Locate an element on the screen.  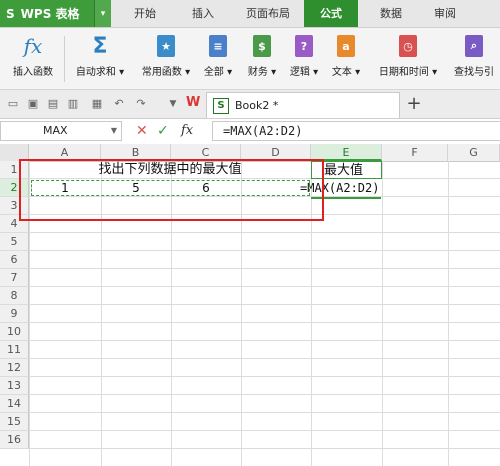
list-book-icon: ≡ is located at coordinates (218, 46).